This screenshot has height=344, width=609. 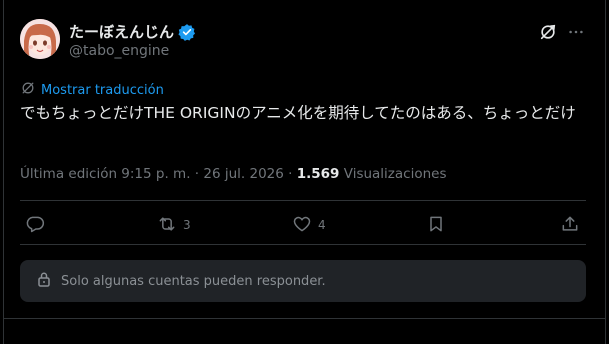 I want to click on reply-restriction-notice: Solo algunas cuentas pueden responder., so click(x=303, y=281).